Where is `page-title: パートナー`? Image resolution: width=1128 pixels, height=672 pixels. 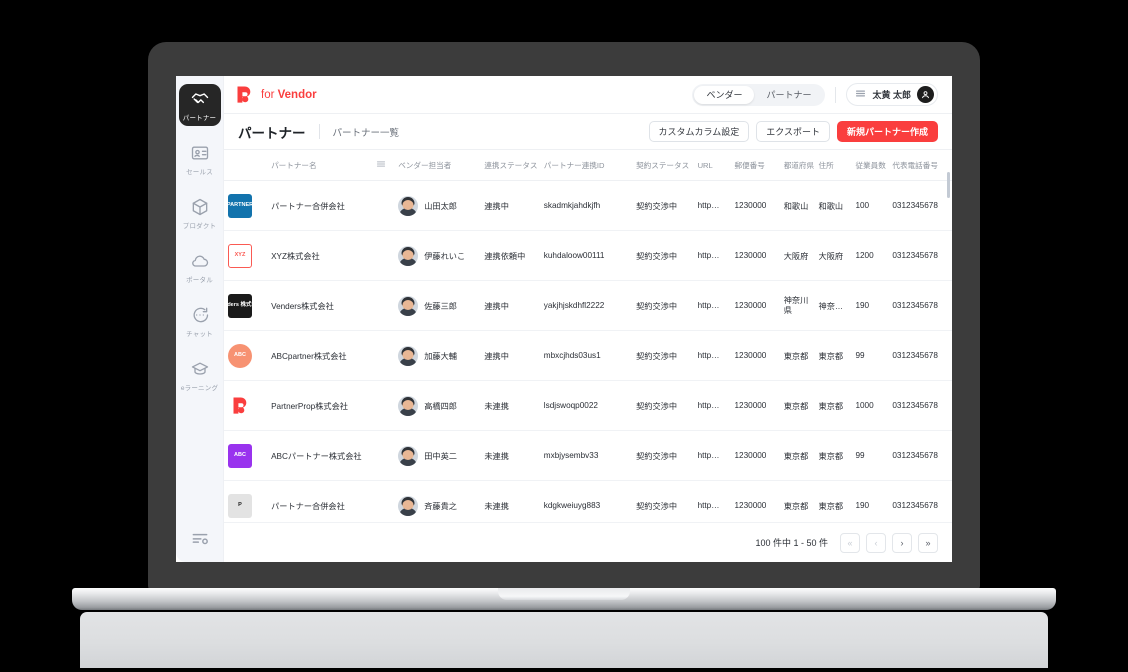 page-title: パートナー is located at coordinates (272, 133).